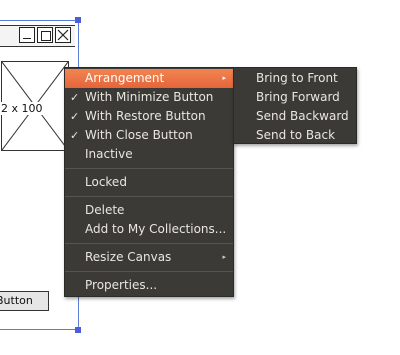 The width and height of the screenshot is (400, 355). Describe the element at coordinates (128, 257) in the screenshot. I see `menu-item-label: Resize Canvas` at that location.